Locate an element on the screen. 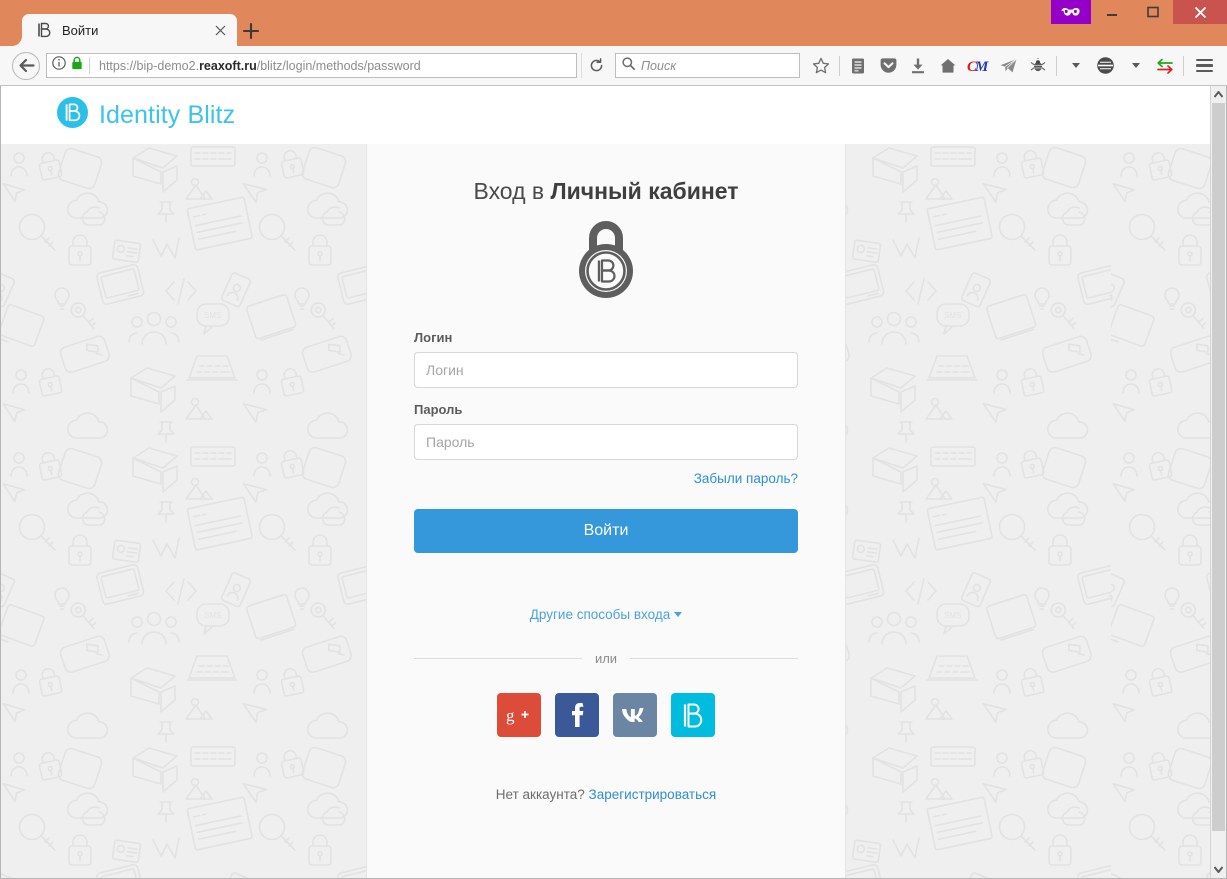 This screenshot has height=879, width=1227. brand-logo: Identity Blitz is located at coordinates (146, 115).